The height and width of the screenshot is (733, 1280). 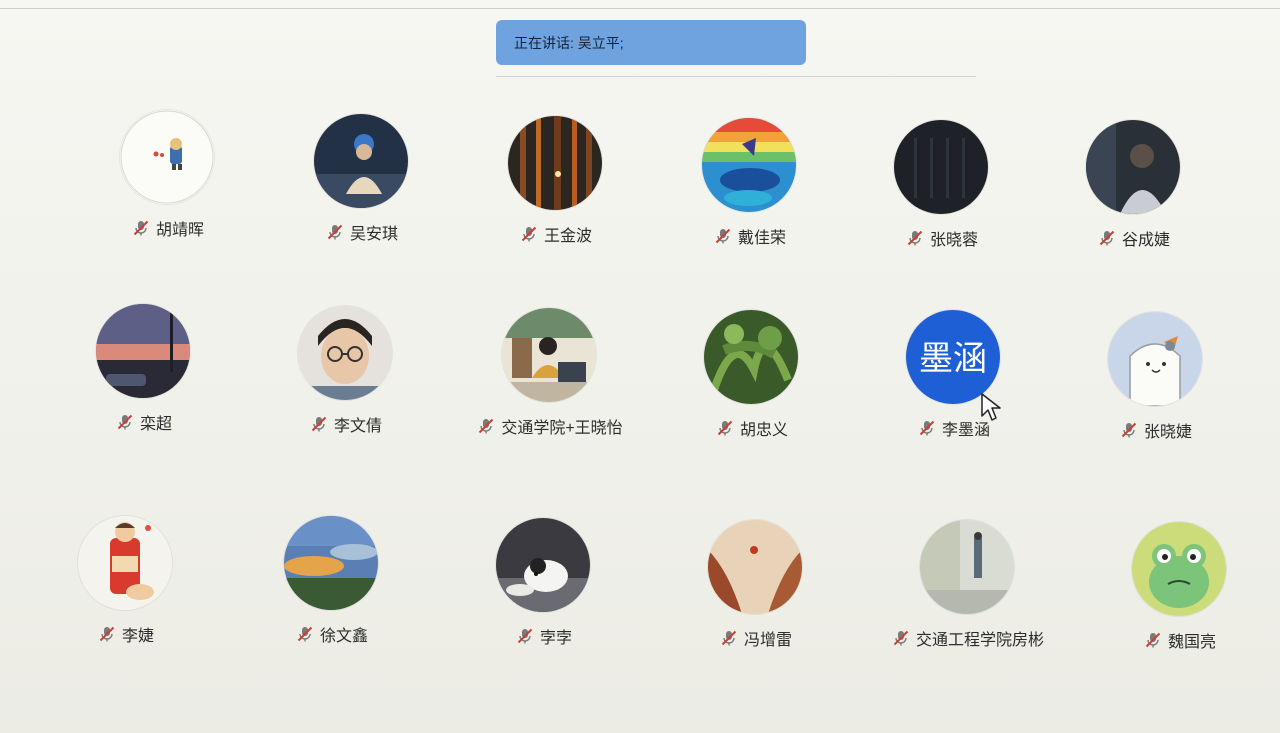 I want to click on text-avatar: 墨涵, so click(x=953, y=357).